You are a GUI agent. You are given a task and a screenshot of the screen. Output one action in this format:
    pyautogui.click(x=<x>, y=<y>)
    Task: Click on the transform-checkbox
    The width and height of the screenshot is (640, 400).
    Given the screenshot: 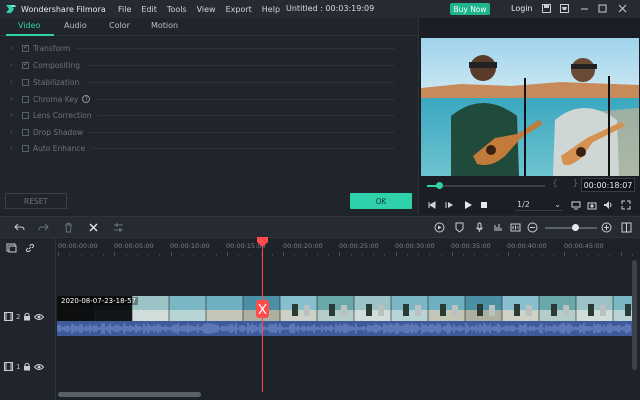 What is the action you would take?
    pyautogui.click(x=25, y=47)
    